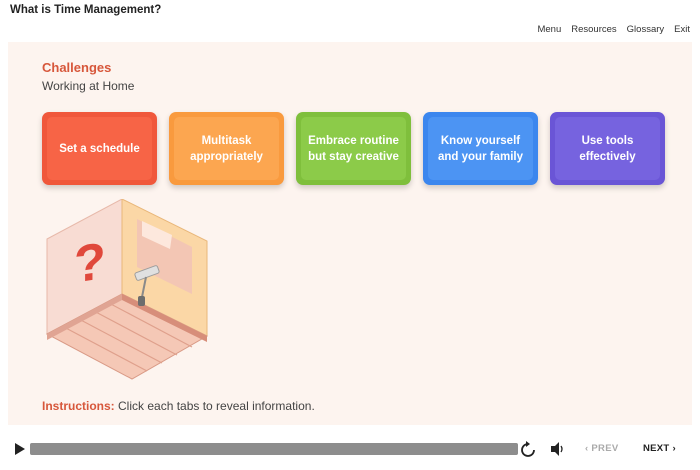 The width and height of the screenshot is (700, 470). What do you see at coordinates (86, 10) in the screenshot?
I see `course-title: What is Time Management?` at bounding box center [86, 10].